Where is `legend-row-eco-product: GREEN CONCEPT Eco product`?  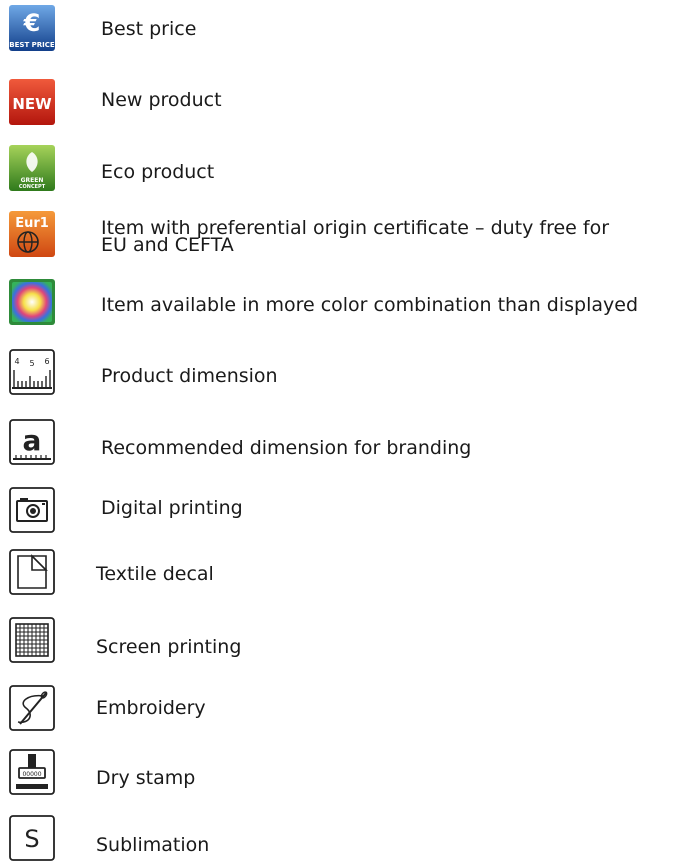 legend-row-eco-product: GREEN CONCEPT Eco product is located at coordinates (338, 167).